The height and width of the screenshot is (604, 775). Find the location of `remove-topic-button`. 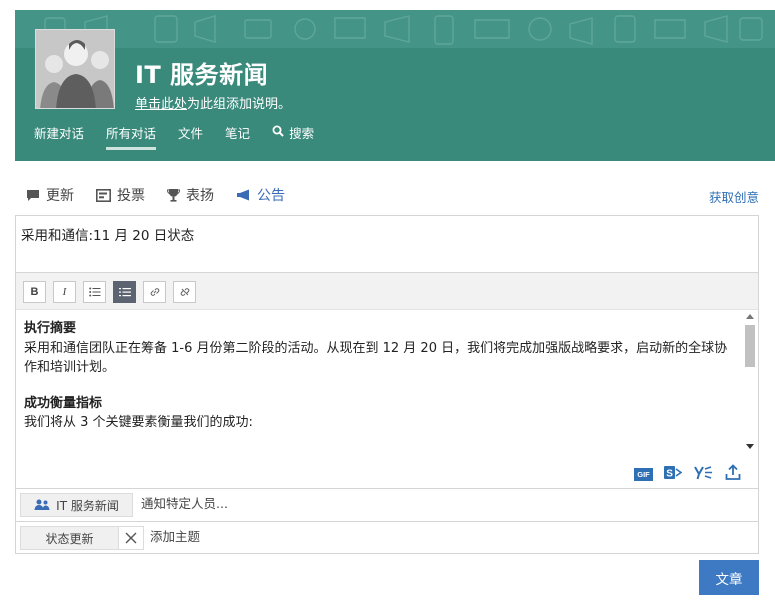

remove-topic-button is located at coordinates (131, 538).